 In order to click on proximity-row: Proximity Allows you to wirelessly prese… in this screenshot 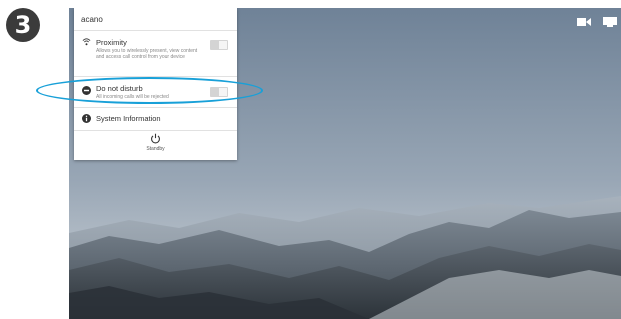, I will do `click(155, 53)`.